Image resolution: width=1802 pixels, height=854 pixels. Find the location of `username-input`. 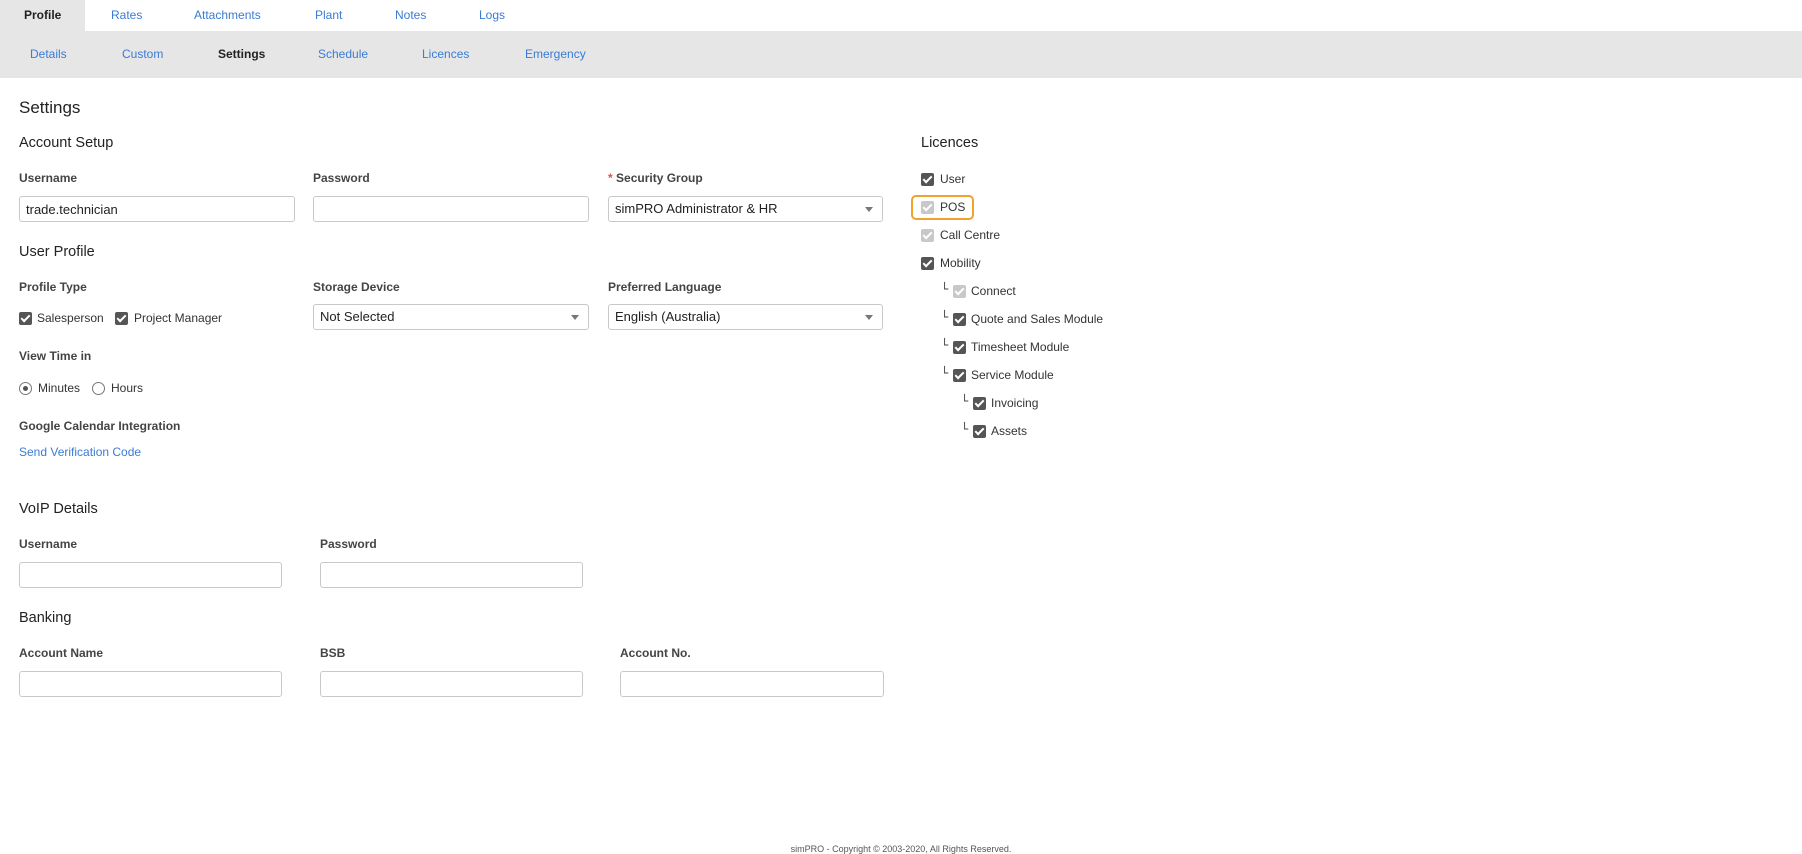

username-input is located at coordinates (157, 209).